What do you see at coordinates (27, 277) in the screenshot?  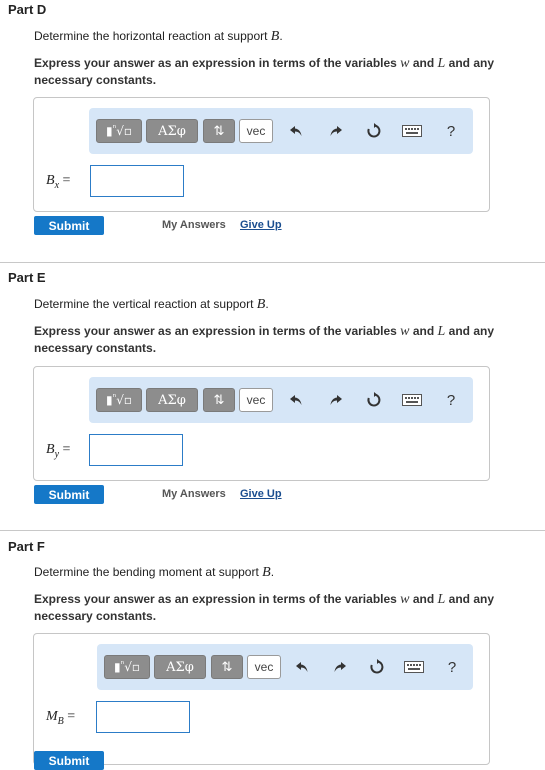 I see `part-title: Part E` at bounding box center [27, 277].